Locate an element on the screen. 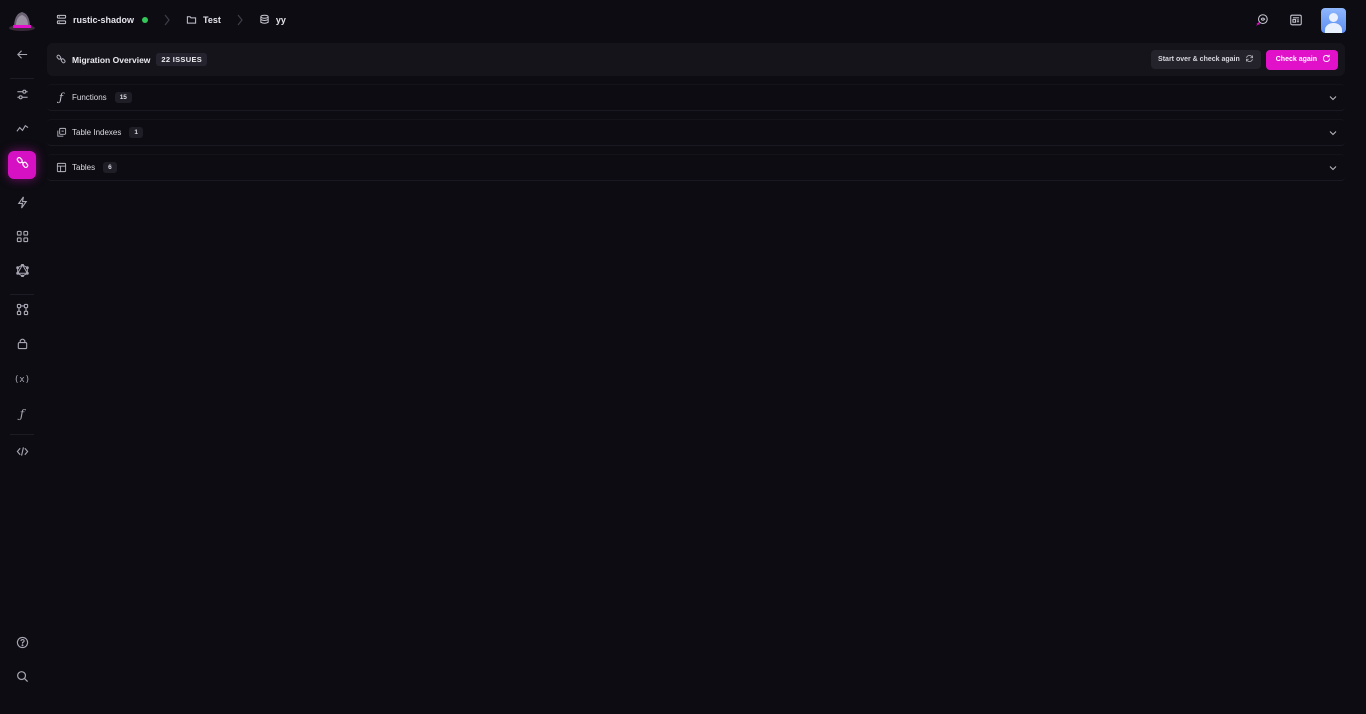 The width and height of the screenshot is (1366, 714). section-count-badge: 6 is located at coordinates (110, 167).